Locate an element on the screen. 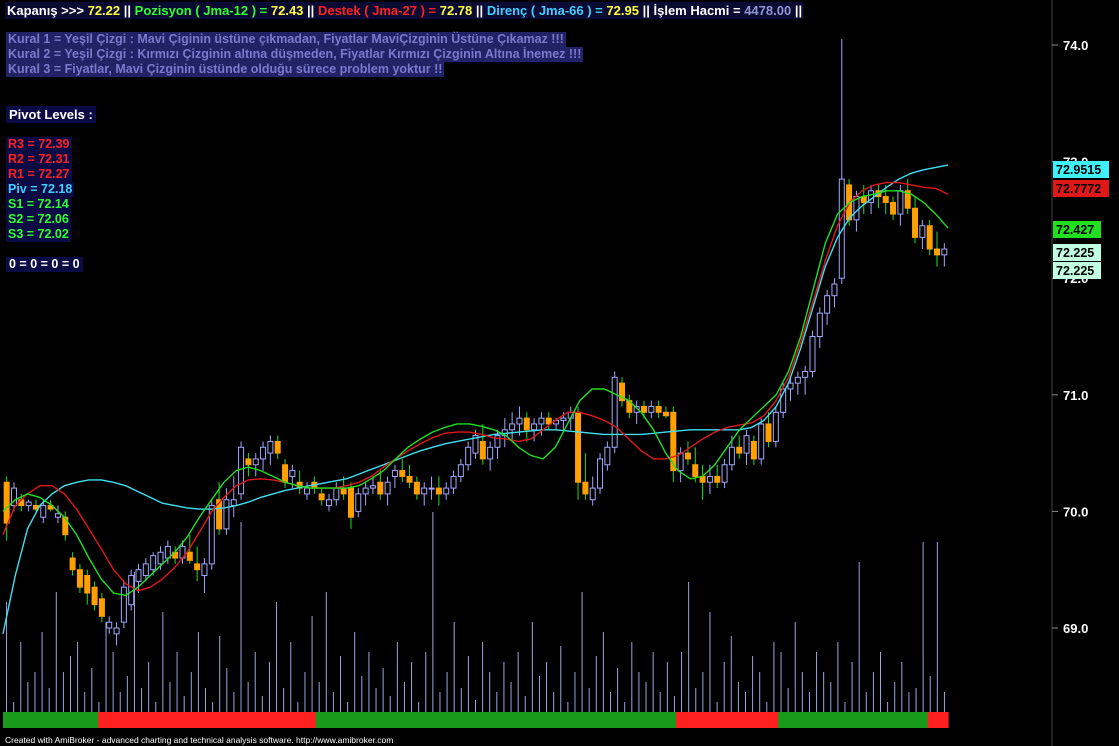 Image resolution: width=1119 pixels, height=746 pixels. pivot-s1: S1 = 72.14 is located at coordinates (38, 204).